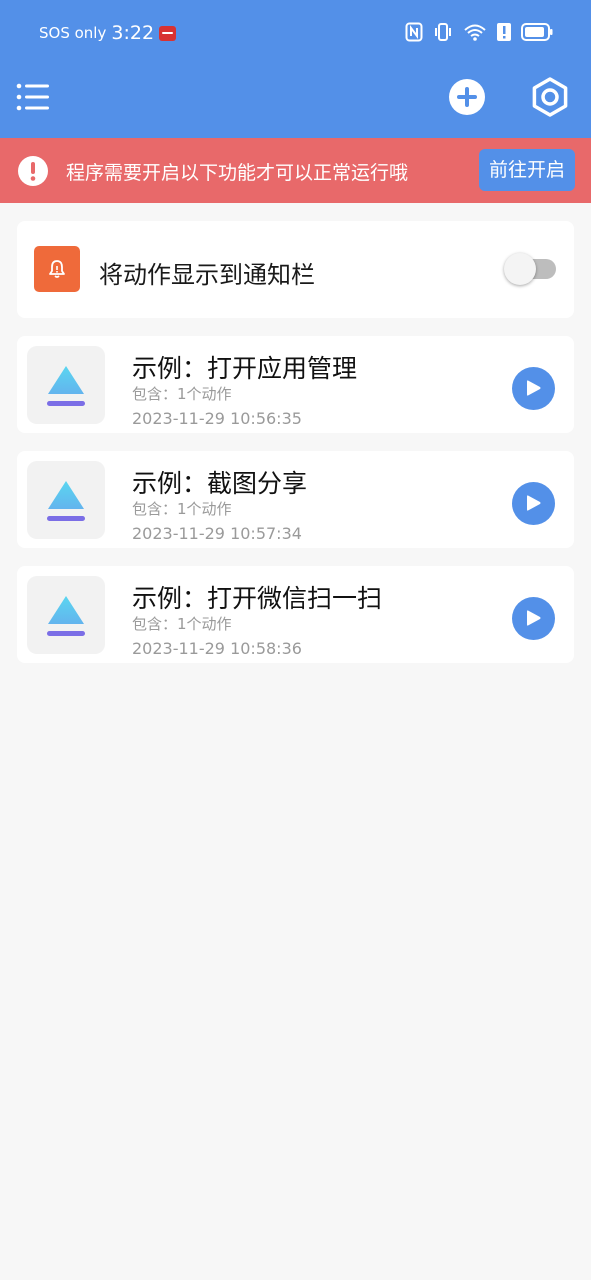 Image resolution: width=591 pixels, height=1280 pixels. I want to click on wifi-icon, so click(475, 32).